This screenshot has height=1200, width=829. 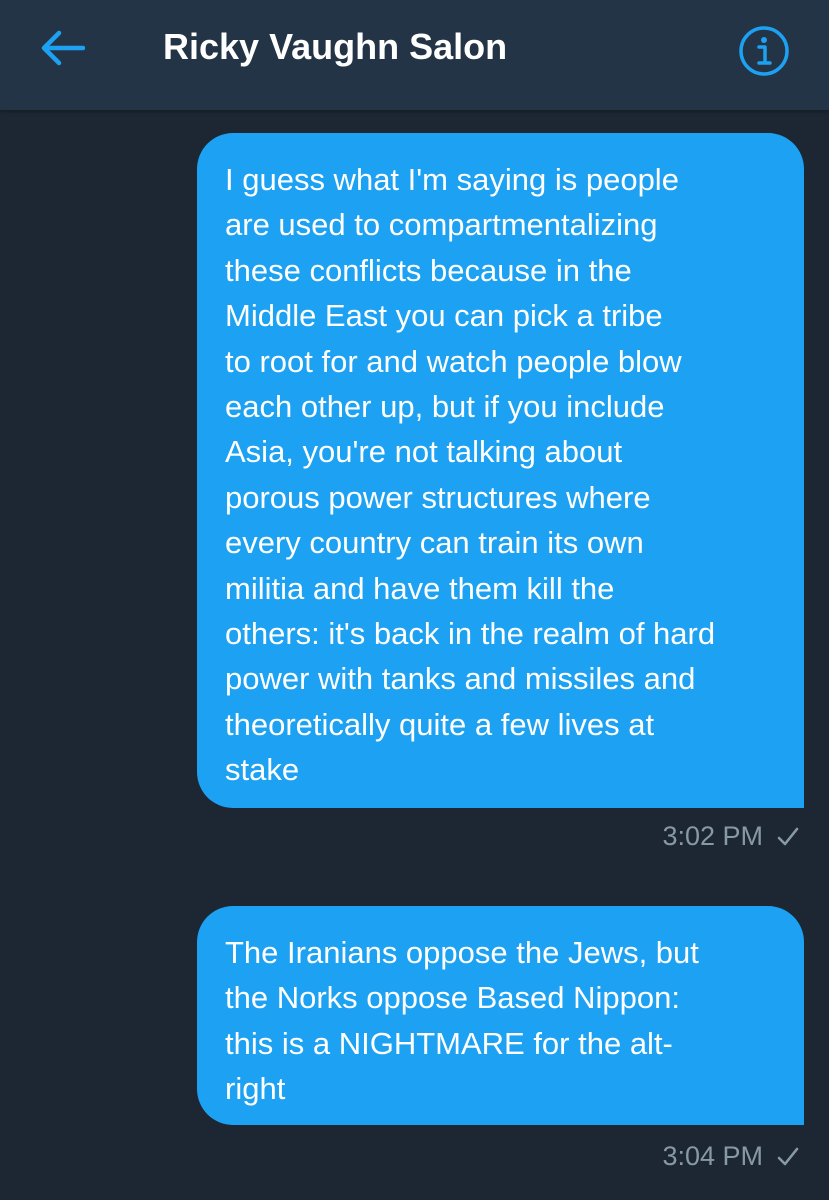 I want to click on message-meta: 3:02 PM, so click(x=730, y=836).